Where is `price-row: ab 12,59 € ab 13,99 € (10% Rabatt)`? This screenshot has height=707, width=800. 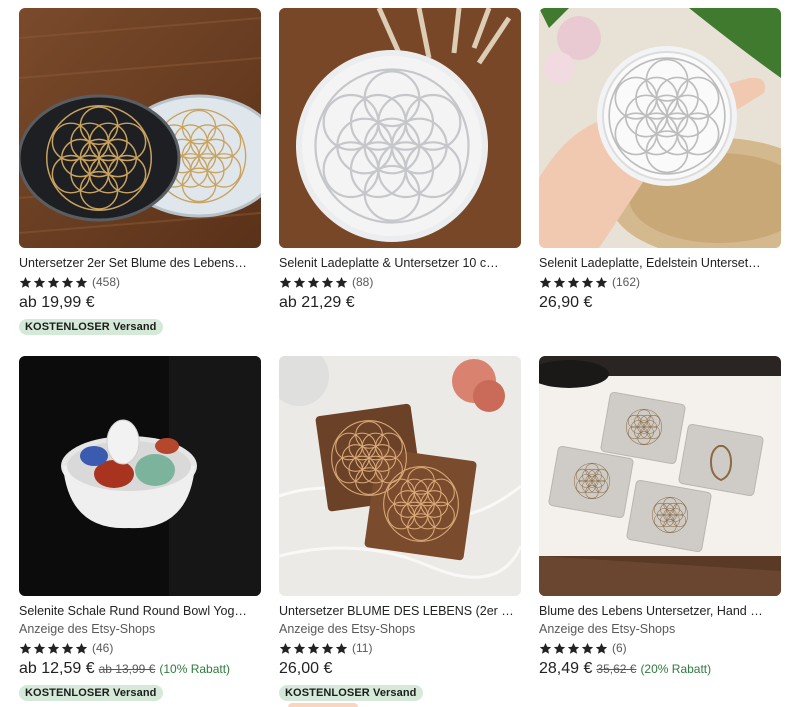
price-row: ab 12,59 € ab 13,99 € (10% Rabatt) is located at coordinates (140, 671).